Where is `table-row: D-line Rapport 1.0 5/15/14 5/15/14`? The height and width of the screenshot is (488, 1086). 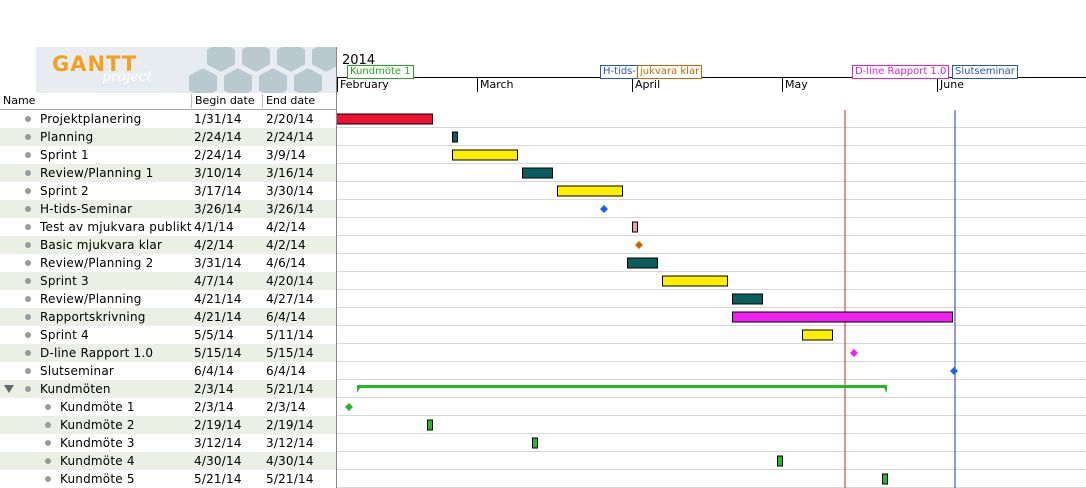
table-row: D-line Rapport 1.0 5/15/14 5/15/14 is located at coordinates (168, 353).